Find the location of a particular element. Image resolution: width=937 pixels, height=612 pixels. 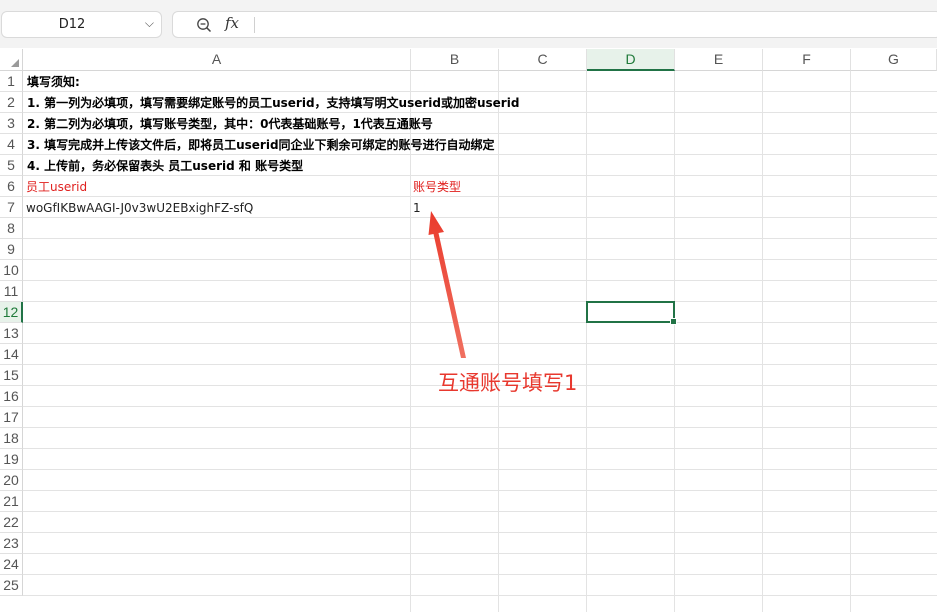

row-header-12: 12 is located at coordinates (11, 312).